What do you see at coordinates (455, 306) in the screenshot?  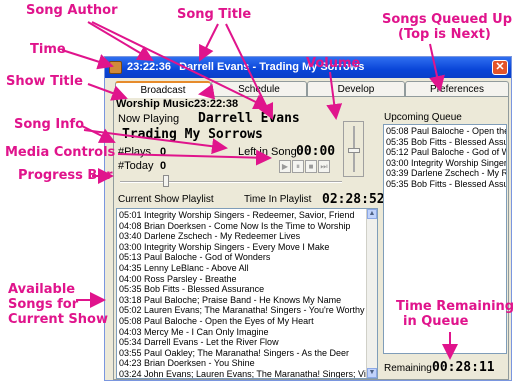 I see `callout-time-remaining-1: Time Remaining` at bounding box center [455, 306].